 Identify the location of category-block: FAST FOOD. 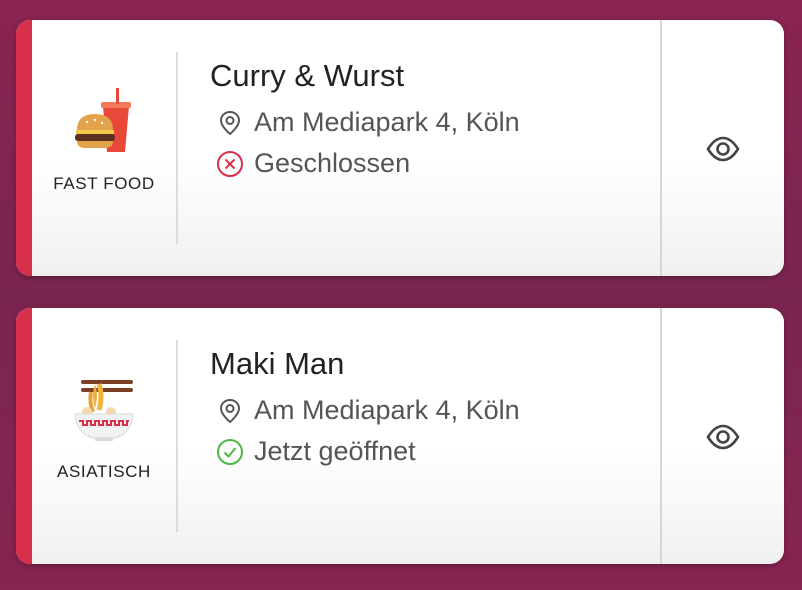
(104, 148).